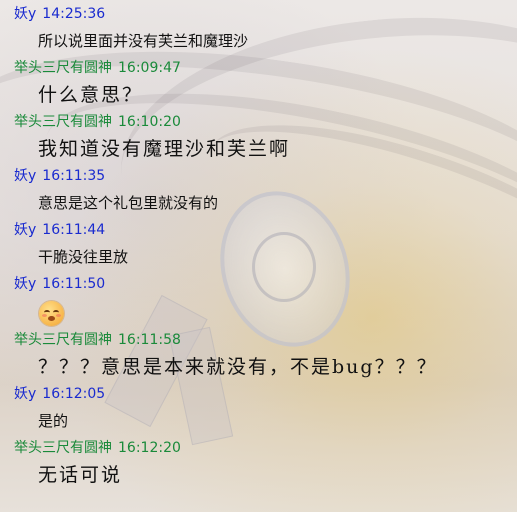  Describe the element at coordinates (149, 448) in the screenshot. I see `message-time: 16:12:20` at that location.